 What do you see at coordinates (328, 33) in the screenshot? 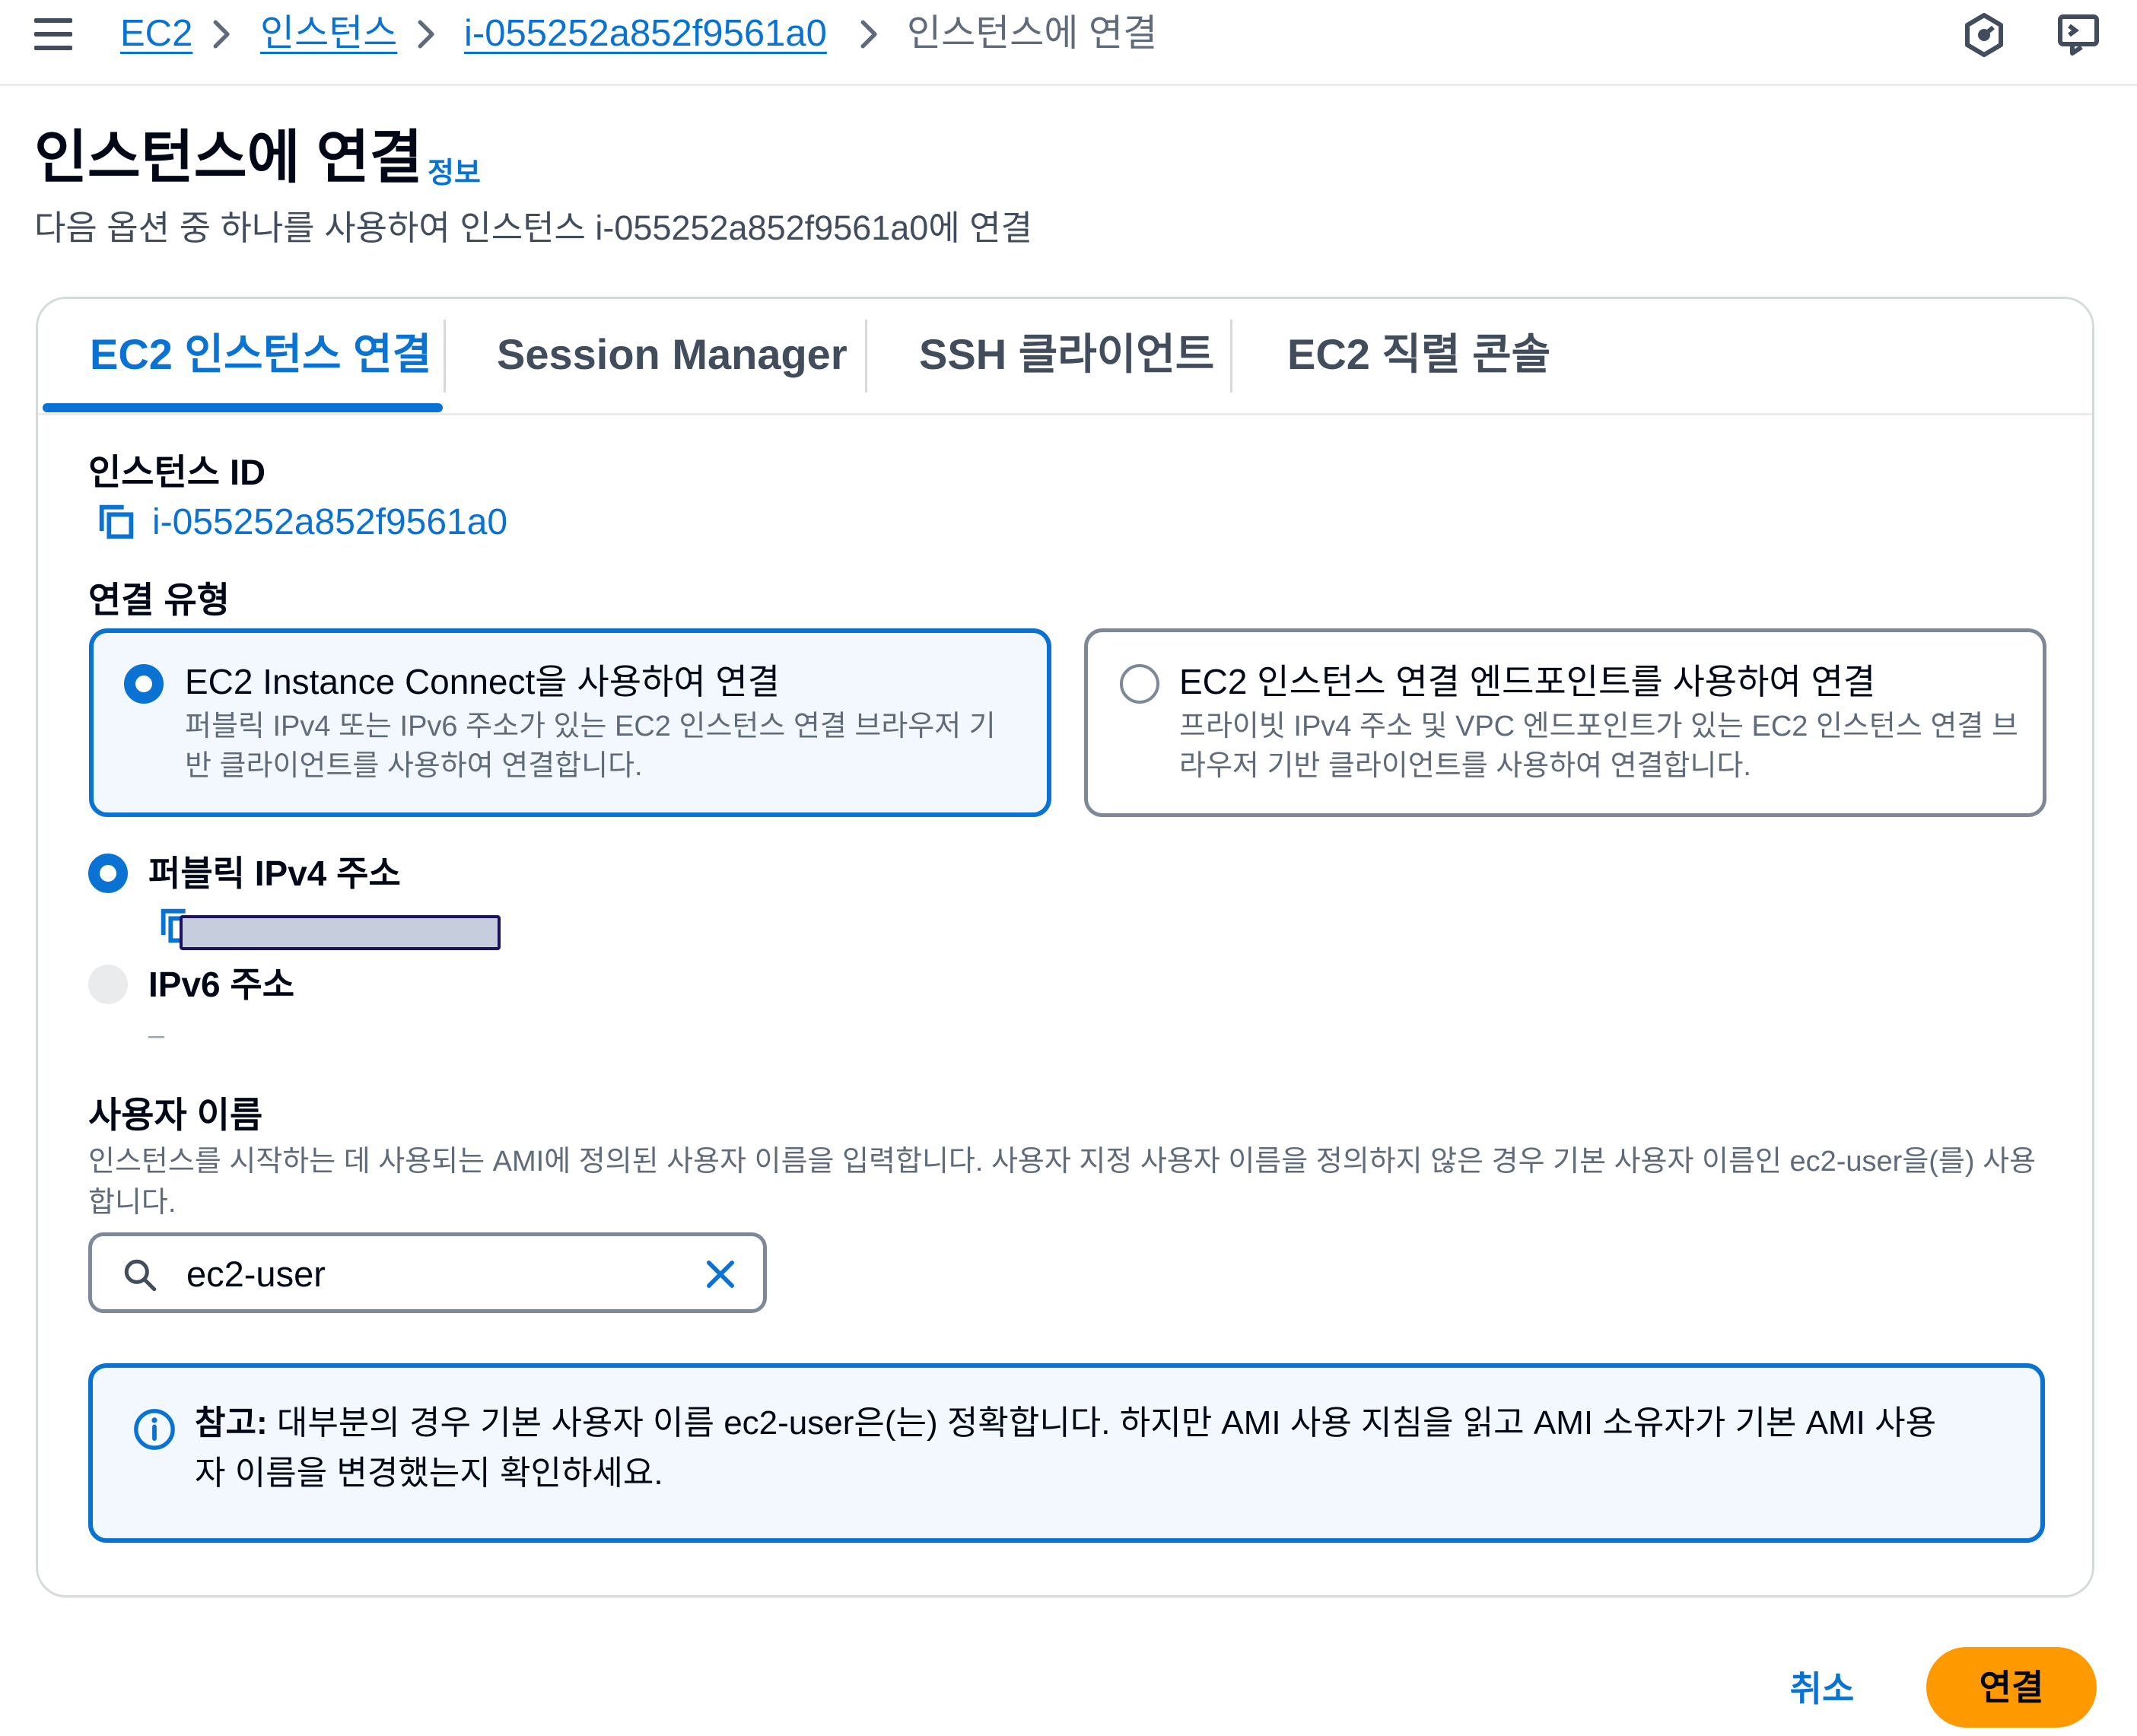
I see `breadcrumb-instances: 인스턴스` at bounding box center [328, 33].